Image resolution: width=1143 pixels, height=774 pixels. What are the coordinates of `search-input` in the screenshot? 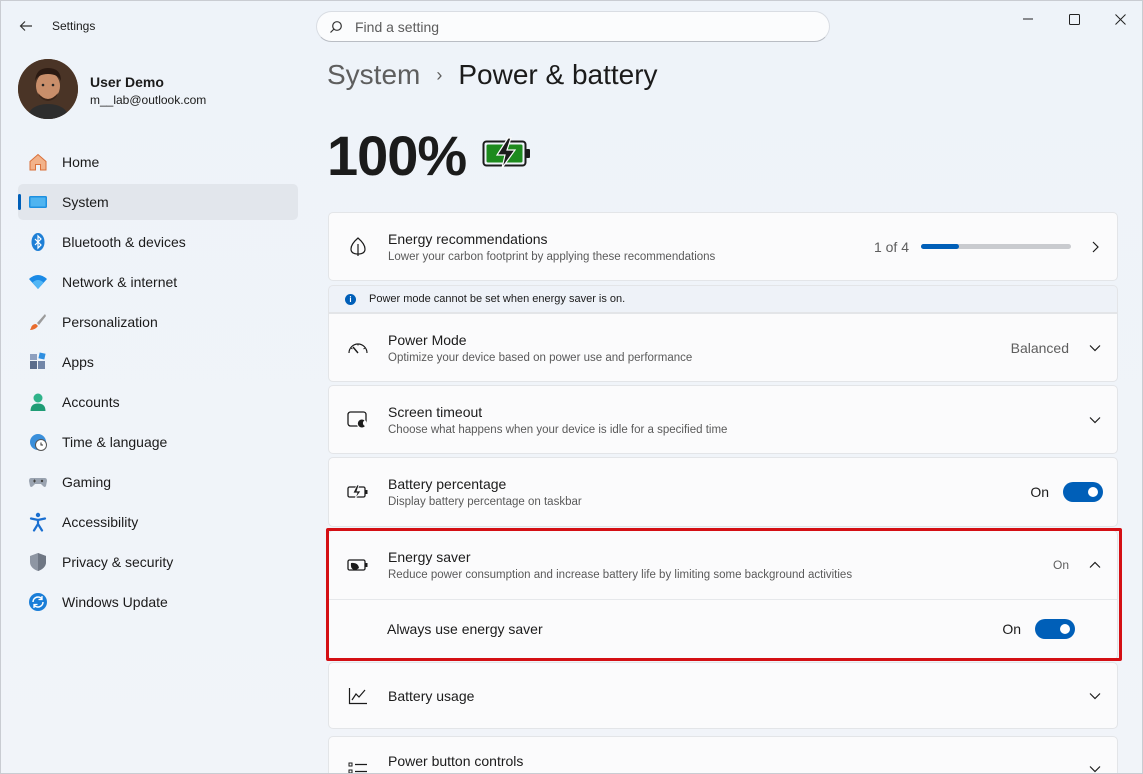 It's located at (575, 26).